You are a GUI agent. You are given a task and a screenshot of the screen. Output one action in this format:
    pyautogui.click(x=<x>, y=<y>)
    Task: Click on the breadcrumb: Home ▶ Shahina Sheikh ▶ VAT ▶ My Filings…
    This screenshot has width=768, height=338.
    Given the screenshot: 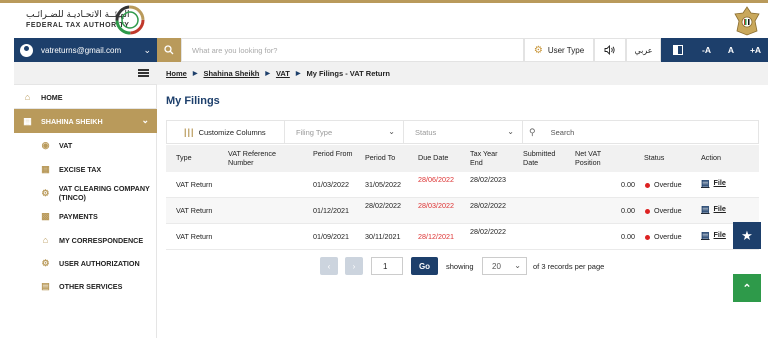 What is the action you would take?
    pyautogui.click(x=462, y=73)
    